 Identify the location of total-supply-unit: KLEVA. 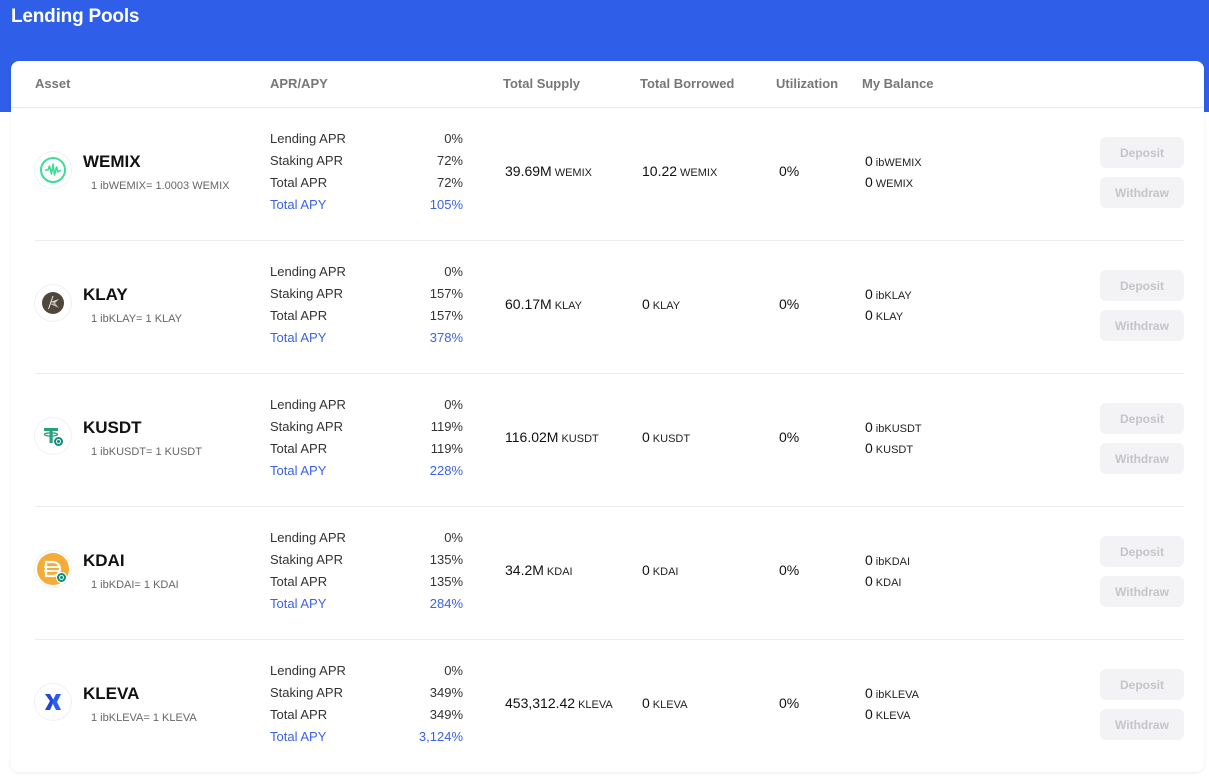
(595, 705).